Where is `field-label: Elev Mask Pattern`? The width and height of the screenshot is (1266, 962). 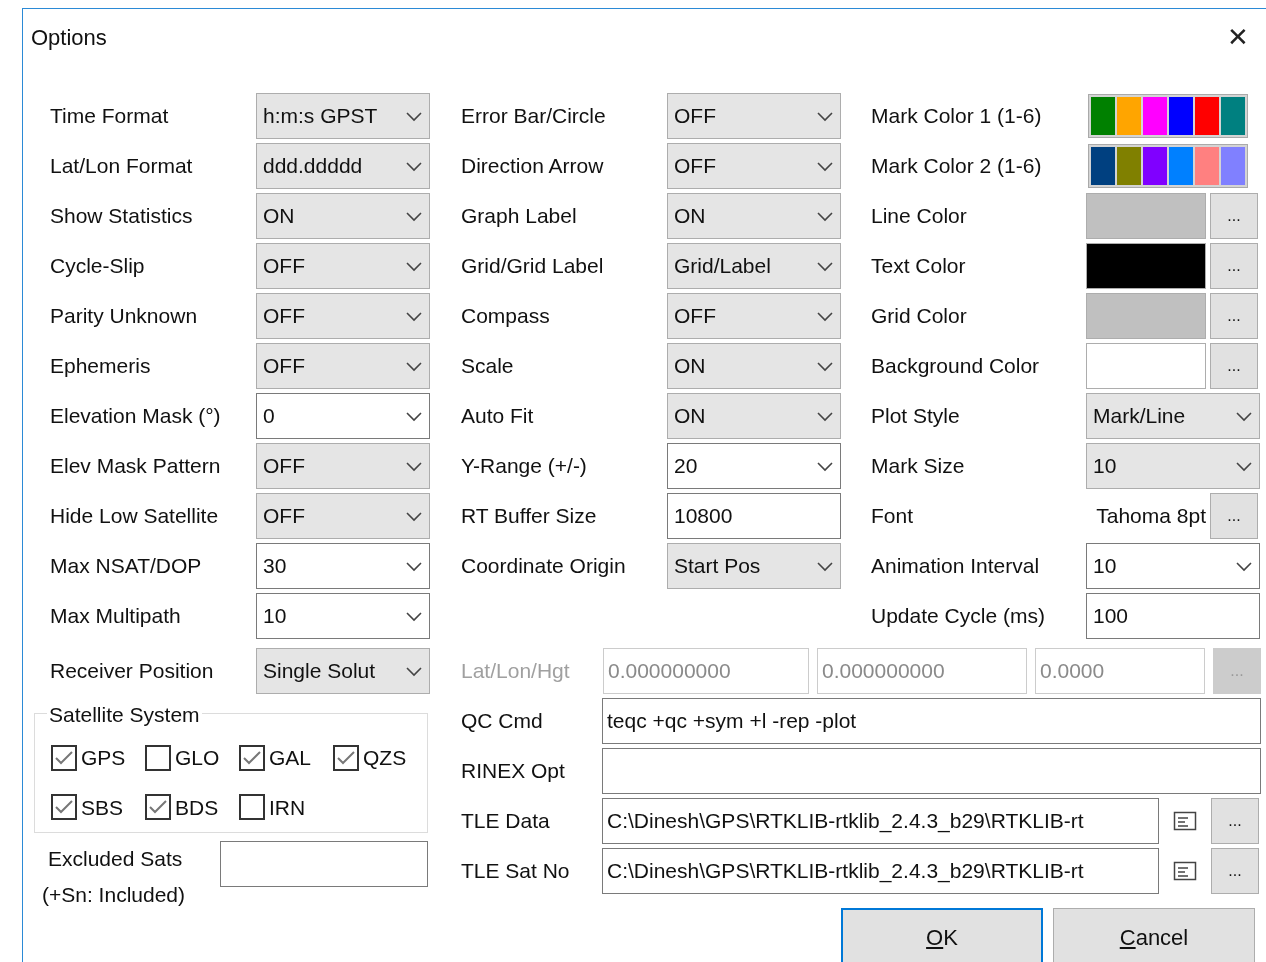
field-label: Elev Mask Pattern is located at coordinates (136, 466).